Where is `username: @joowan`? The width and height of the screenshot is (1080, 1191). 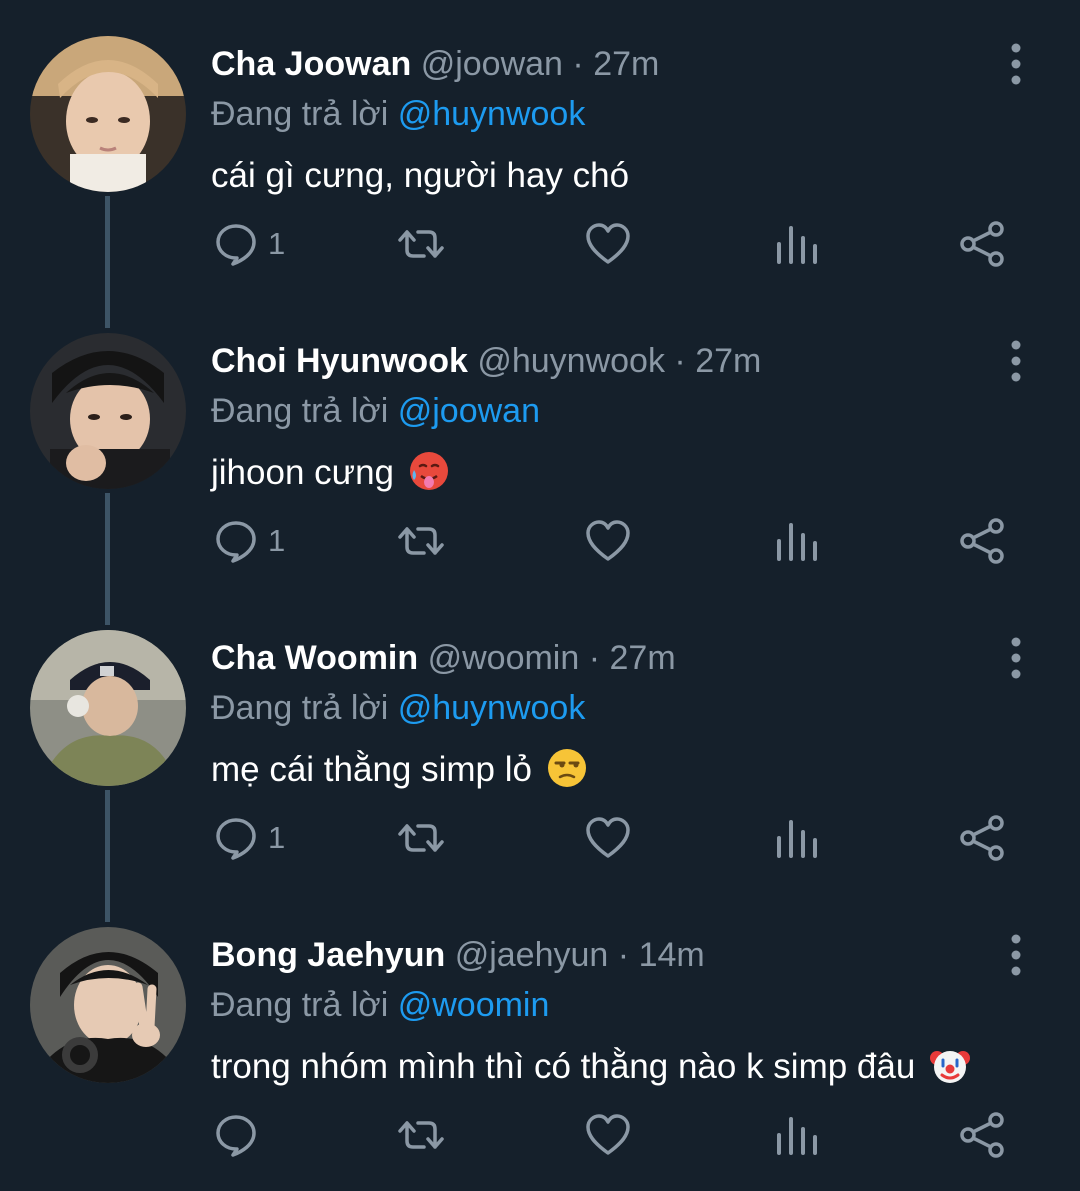
username: @joowan is located at coordinates (492, 64).